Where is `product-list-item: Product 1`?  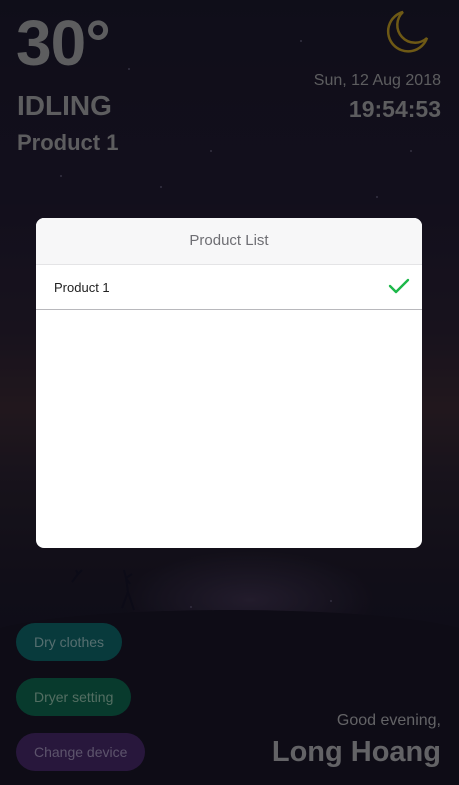 product-list-item: Product 1 is located at coordinates (229, 287).